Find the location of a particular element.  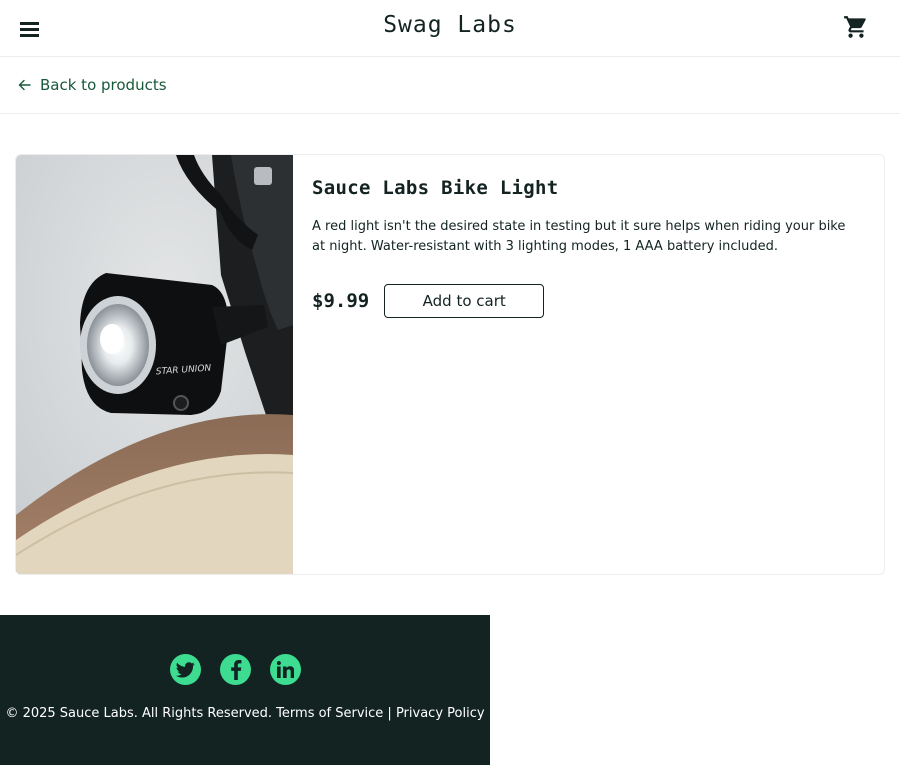

facebook-icon is located at coordinates (235, 669).